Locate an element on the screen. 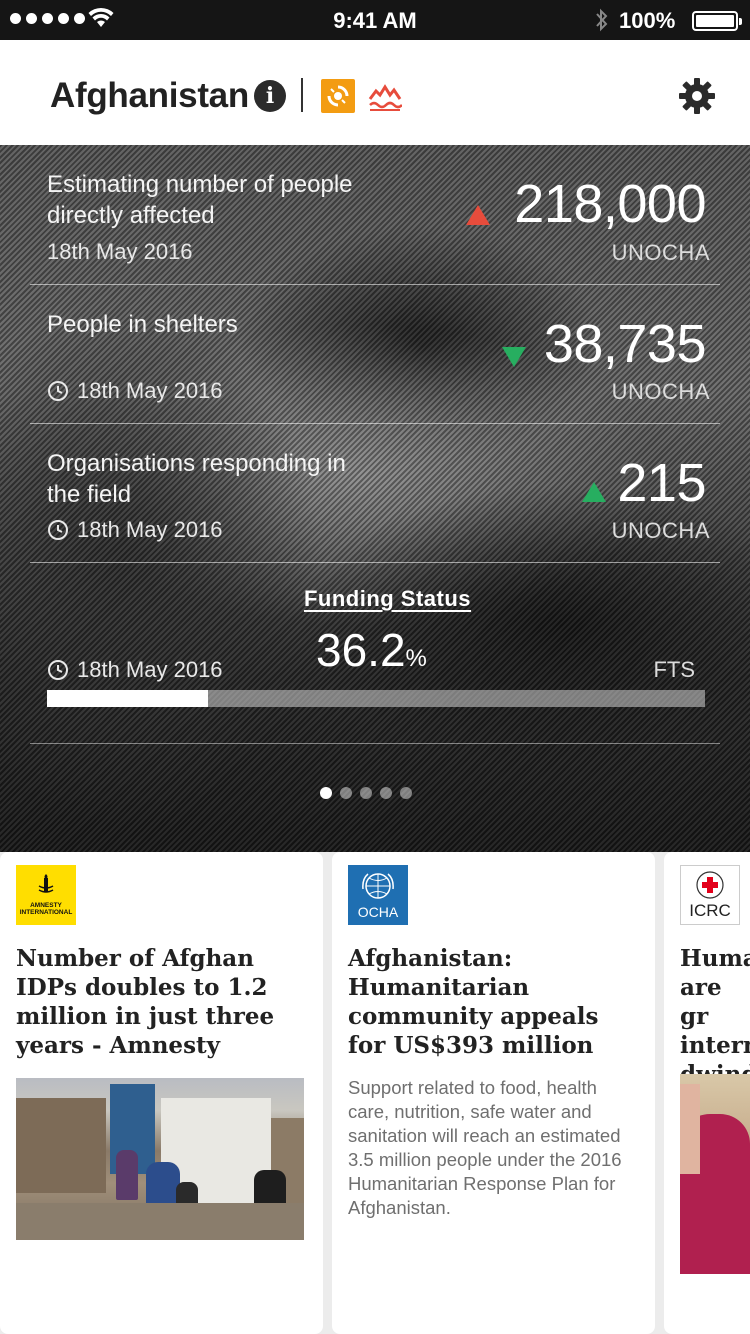  candle-icon is located at coordinates (46, 883).